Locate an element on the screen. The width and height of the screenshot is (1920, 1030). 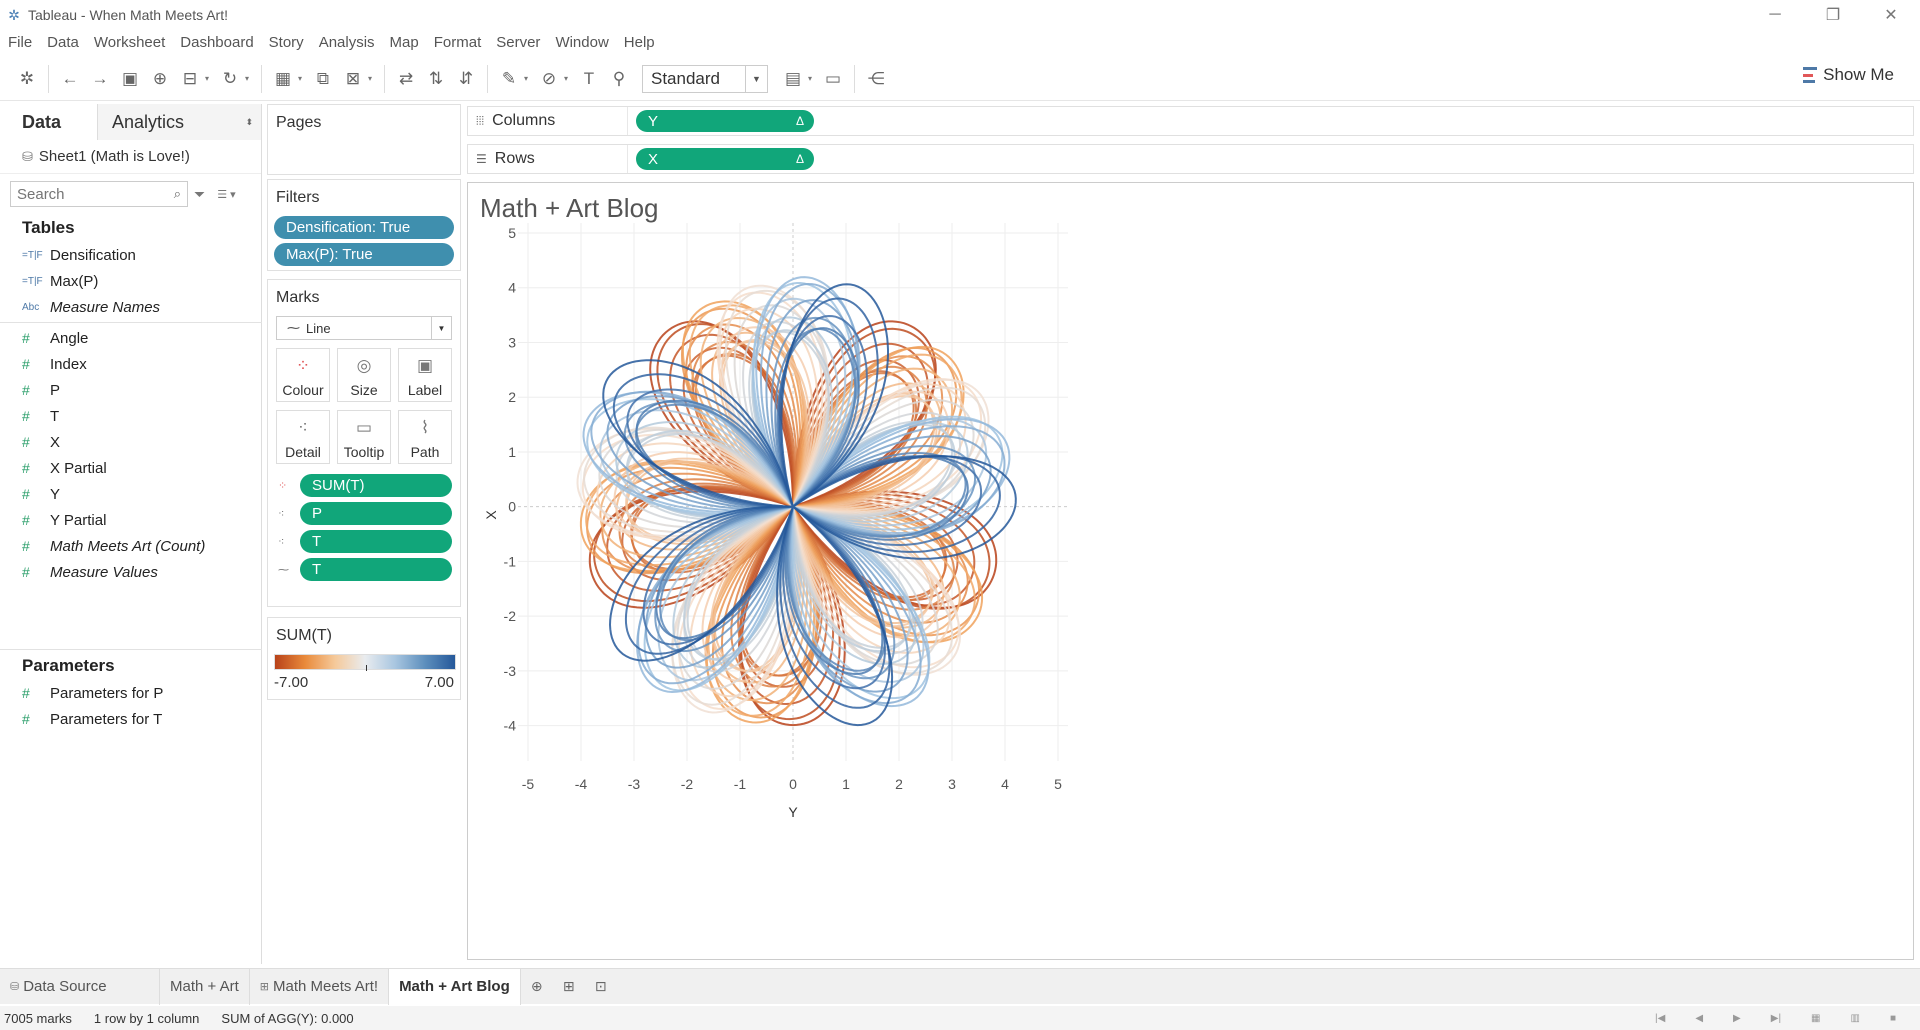
sheet-sorter-icon: ▦ is located at coordinates (1815, 1018).